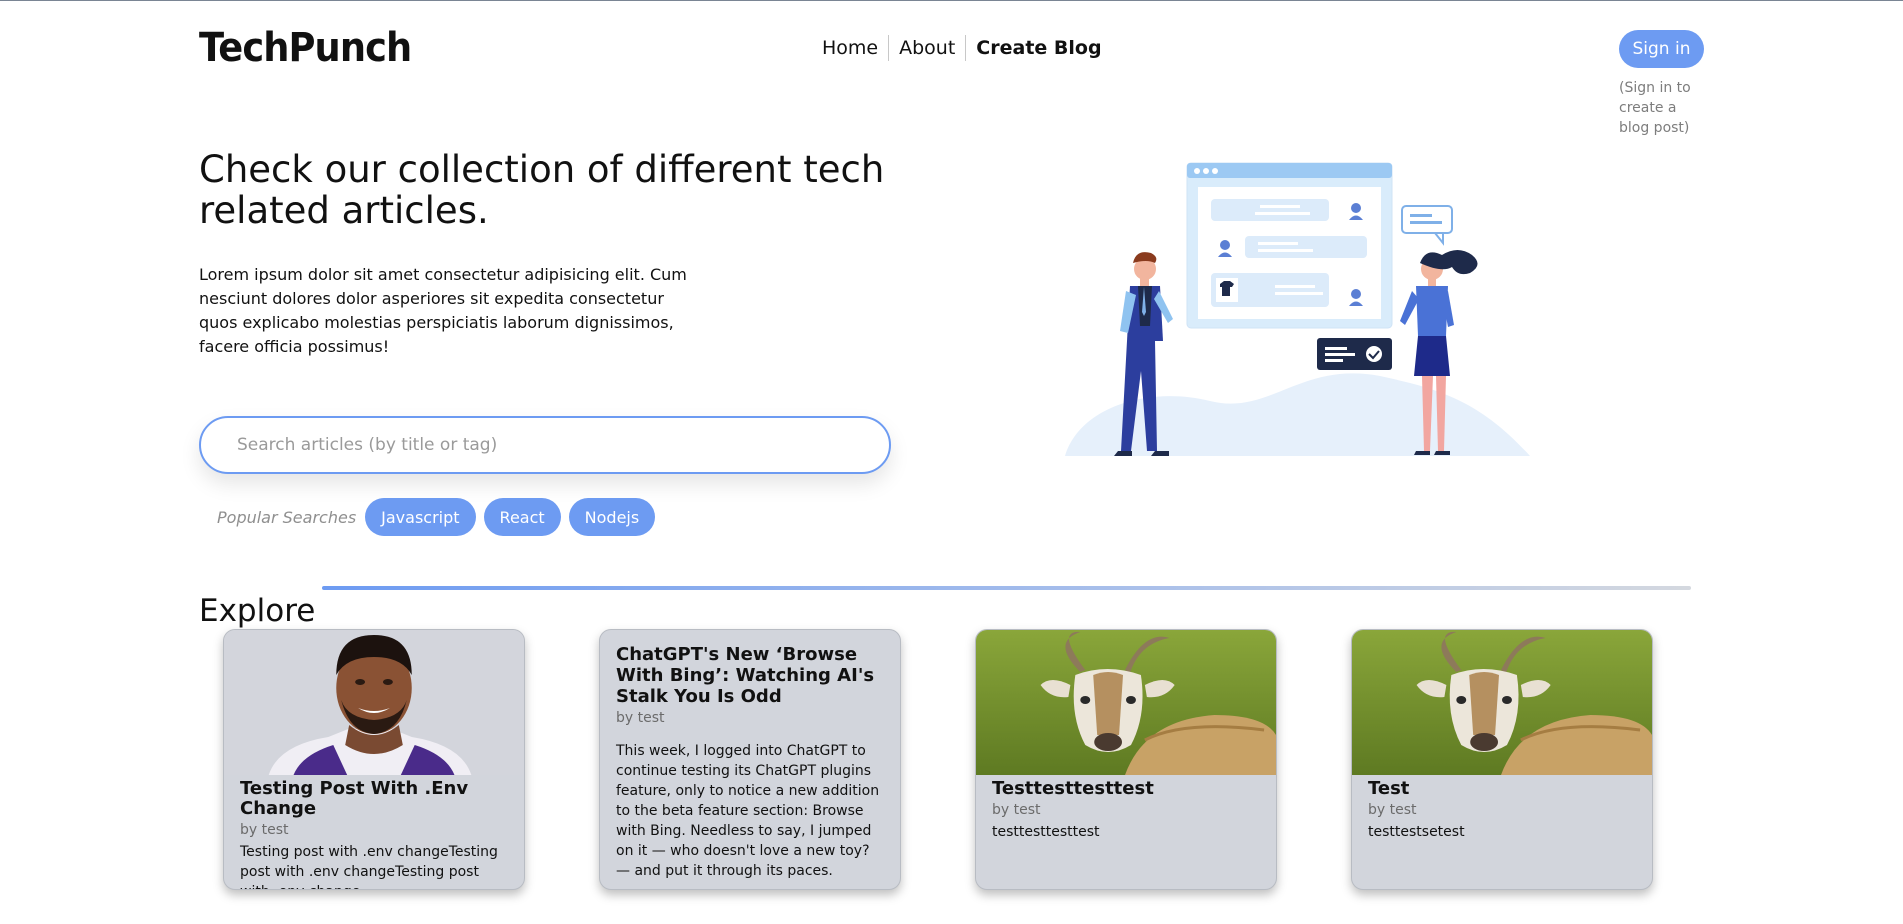 Image resolution: width=1903 pixels, height=924 pixels. Describe the element at coordinates (374, 702) in the screenshot. I see `card-thumbnail-portrait` at that location.